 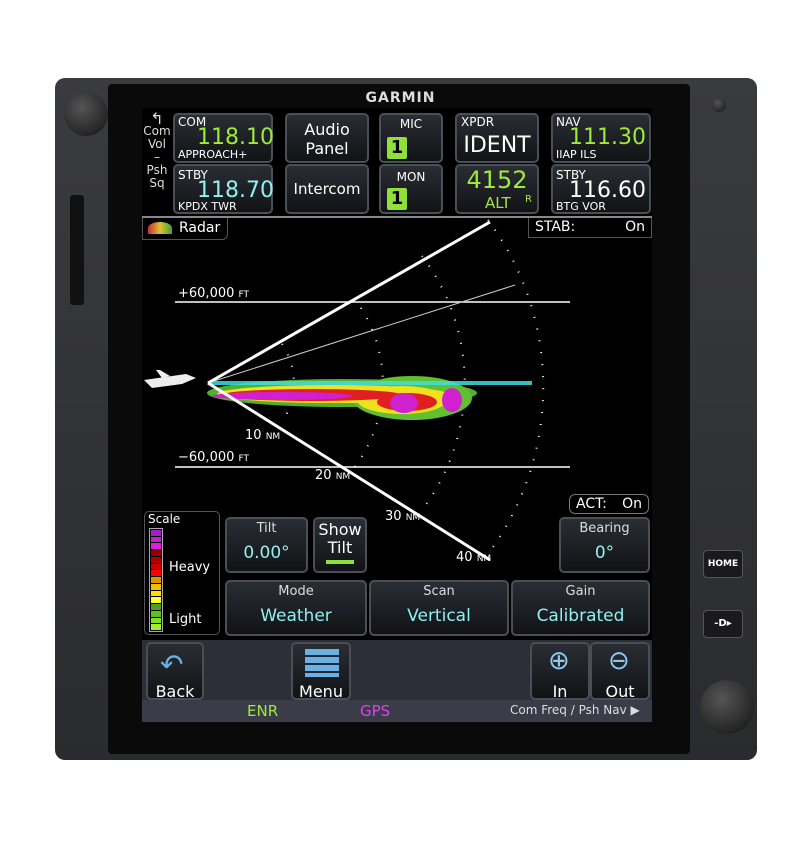 I want to click on act-indicator: ACT: On, so click(x=609, y=504).